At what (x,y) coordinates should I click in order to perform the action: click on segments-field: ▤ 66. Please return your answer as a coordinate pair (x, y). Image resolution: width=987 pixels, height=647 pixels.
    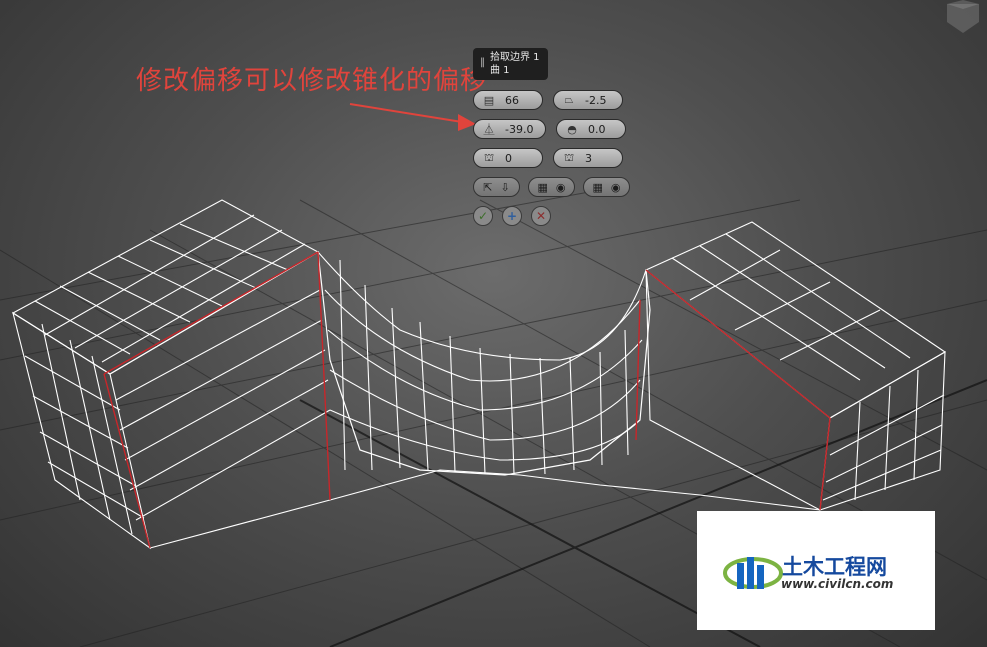
    Looking at the image, I should click on (508, 100).